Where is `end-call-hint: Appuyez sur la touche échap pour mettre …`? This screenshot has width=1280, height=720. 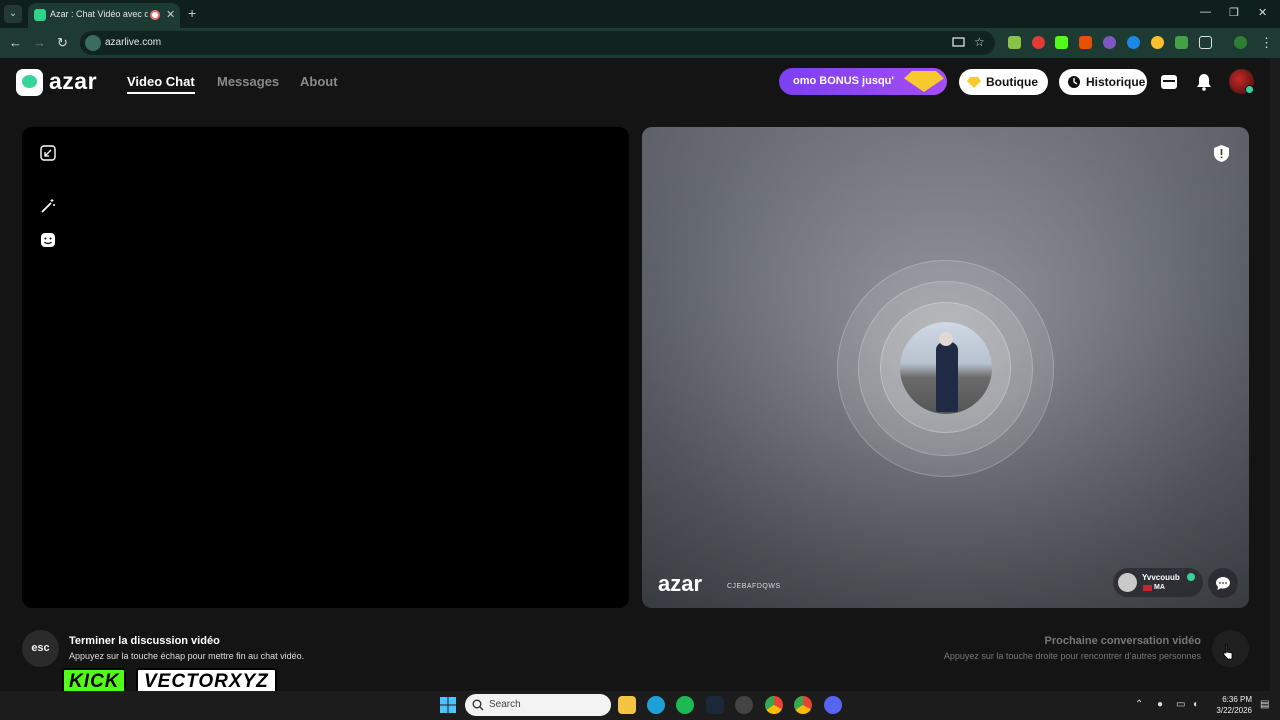
end-call-hint: Appuyez sur la touche échap pour mettre … is located at coordinates (187, 656).